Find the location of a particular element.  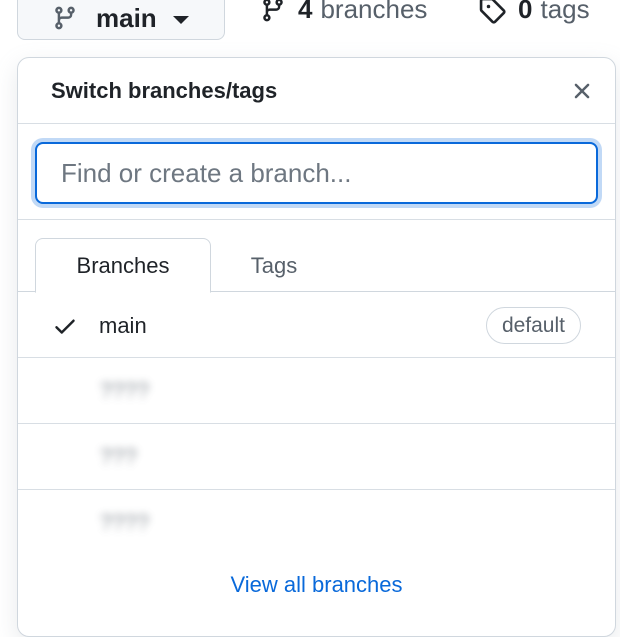

branch-select-button: main is located at coordinates (121, 20).